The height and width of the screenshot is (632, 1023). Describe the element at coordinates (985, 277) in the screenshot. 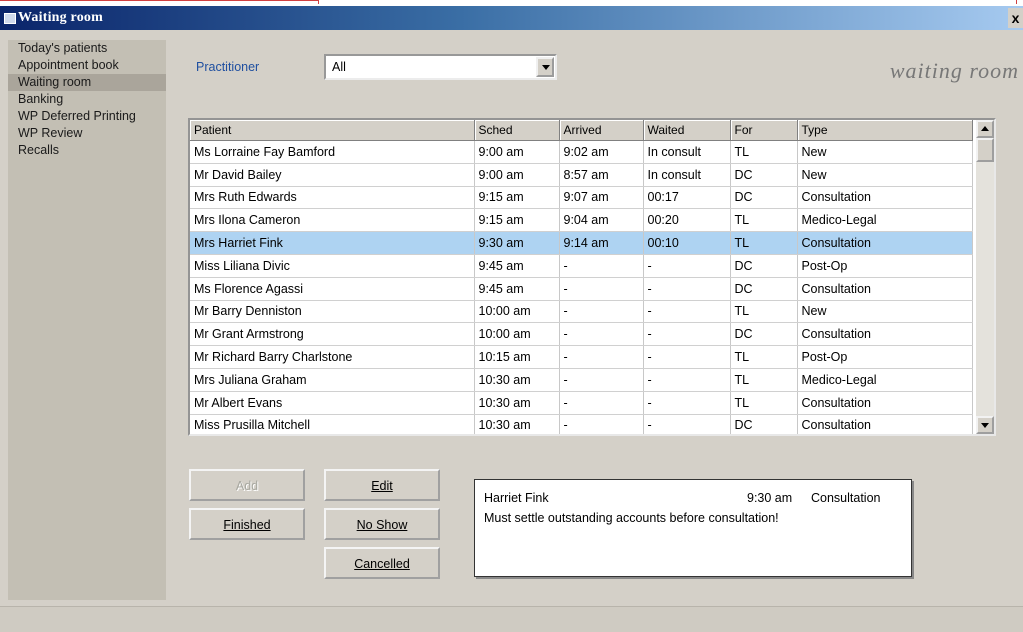

I see `table-scrollbar` at that location.